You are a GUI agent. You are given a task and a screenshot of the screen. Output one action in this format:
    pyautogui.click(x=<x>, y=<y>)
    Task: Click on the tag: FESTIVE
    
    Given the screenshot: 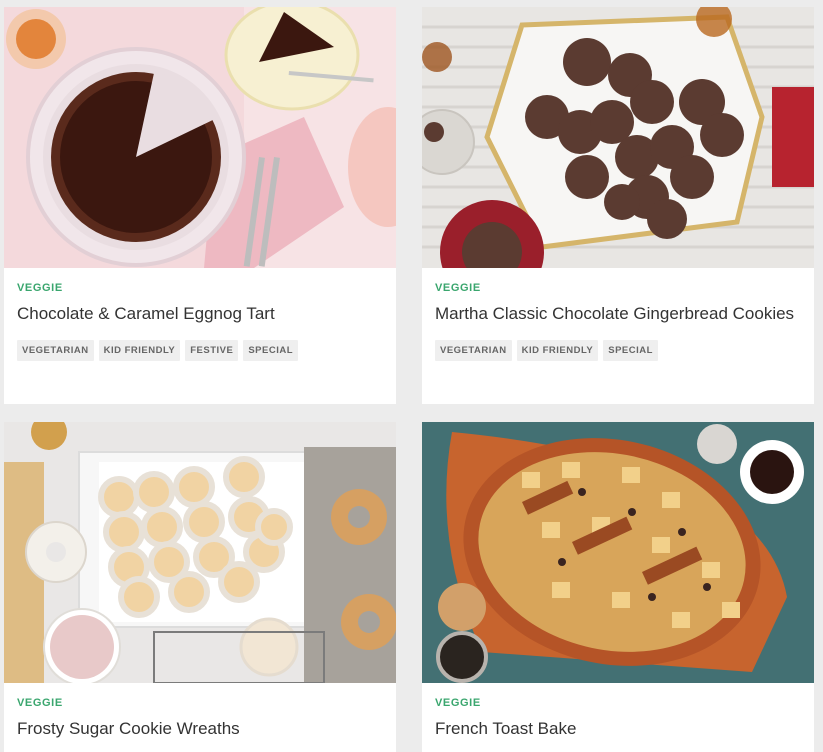 What is the action you would take?
    pyautogui.click(x=212, y=350)
    